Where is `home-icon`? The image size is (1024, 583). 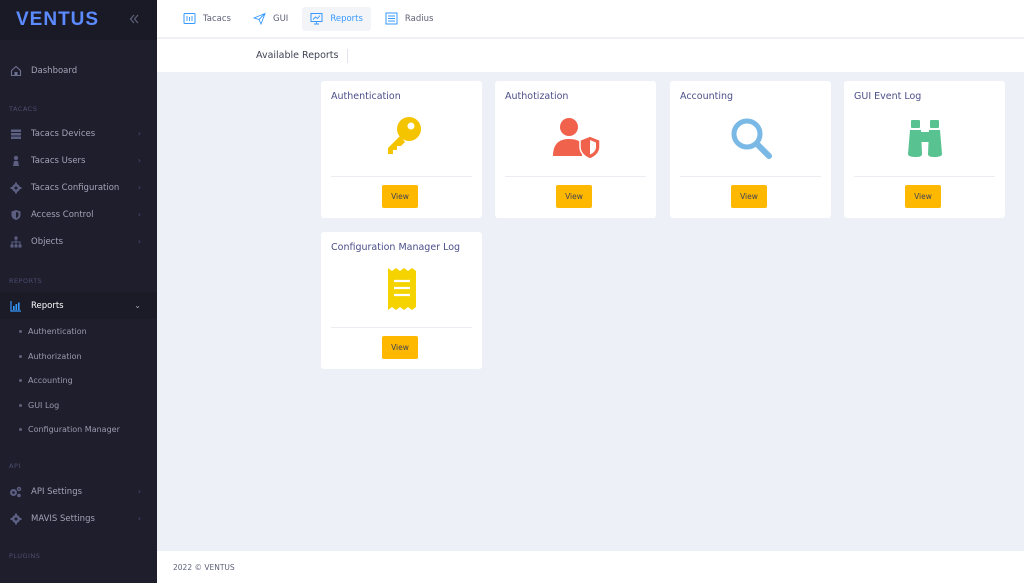
home-icon is located at coordinates (15, 70).